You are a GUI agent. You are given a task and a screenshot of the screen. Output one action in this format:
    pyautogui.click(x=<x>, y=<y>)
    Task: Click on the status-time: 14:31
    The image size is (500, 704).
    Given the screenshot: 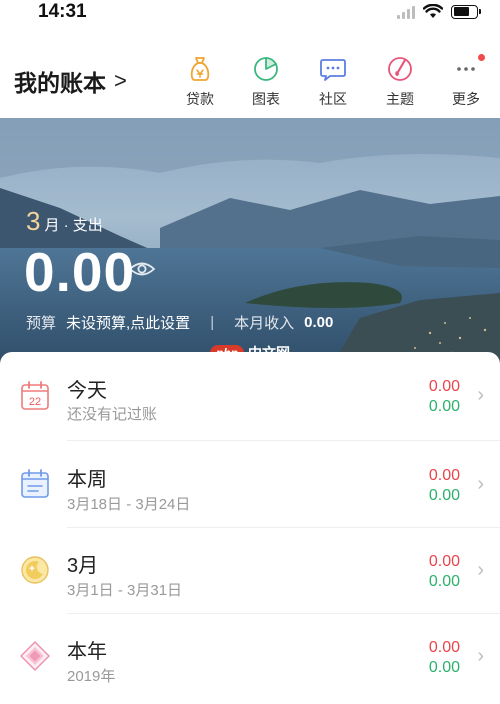 What is the action you would take?
    pyautogui.click(x=62, y=11)
    